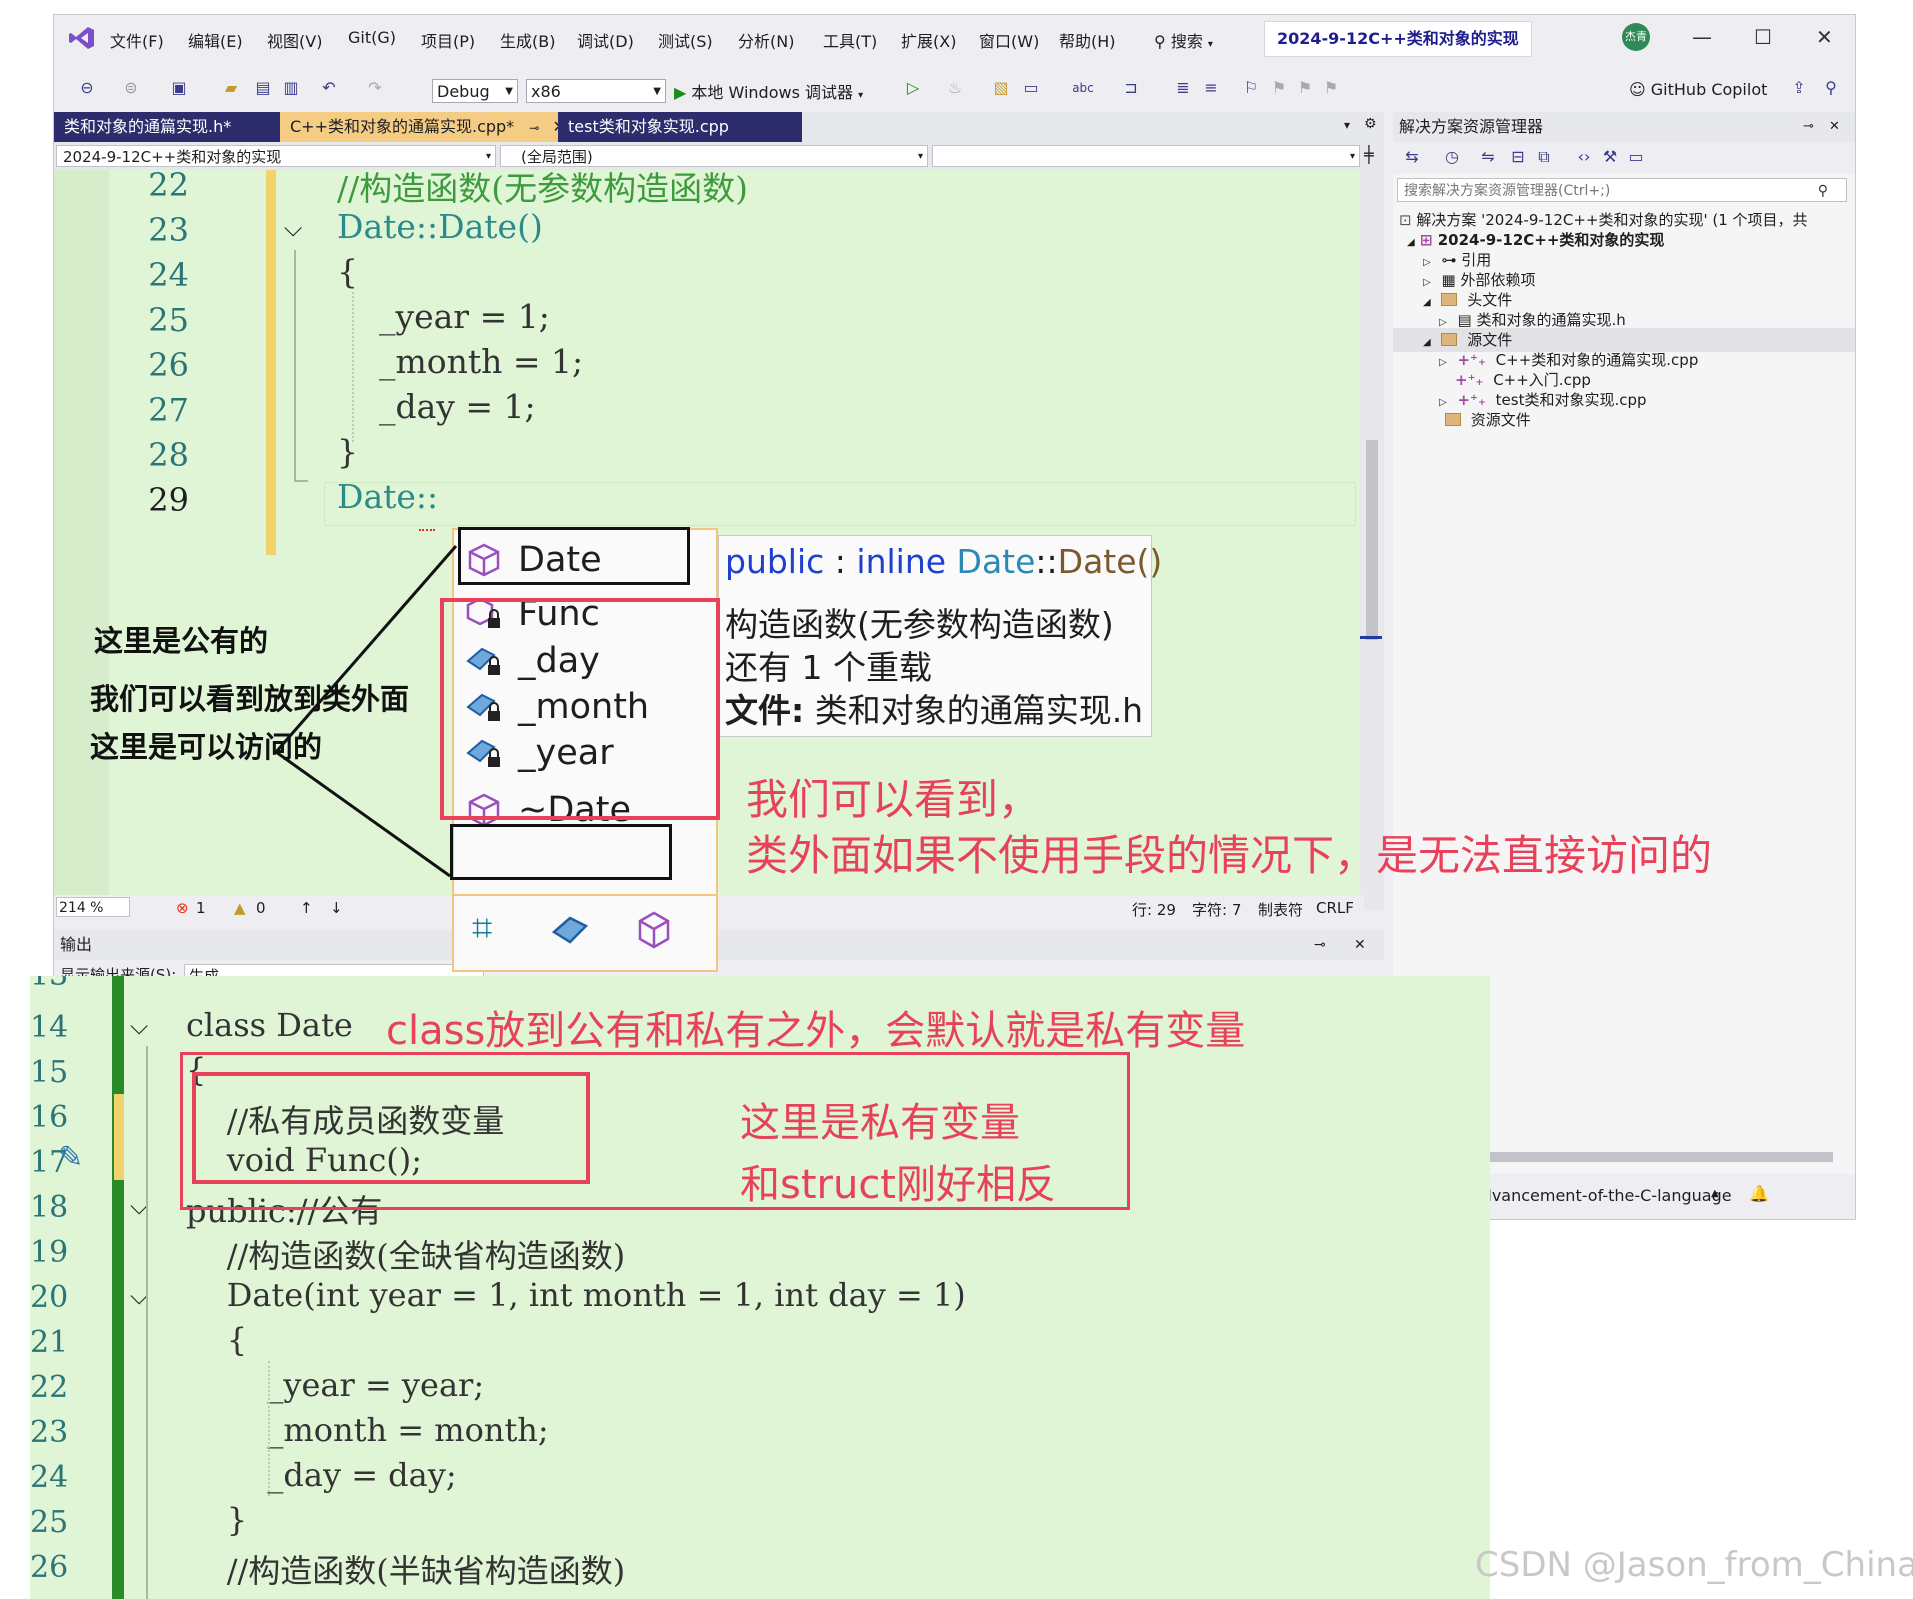  What do you see at coordinates (49, 1162) in the screenshot?
I see `line-number: 17` at bounding box center [49, 1162].